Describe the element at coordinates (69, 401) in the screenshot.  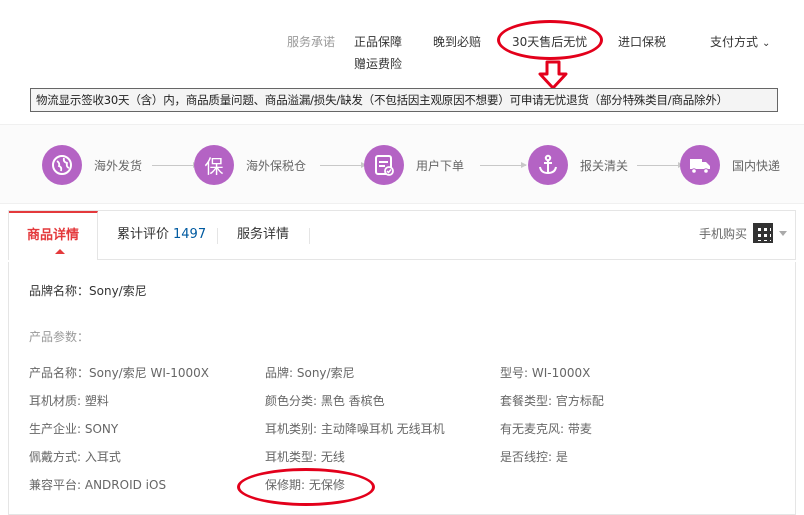
I see `param-cell: 耳机材质: 塑料` at that location.